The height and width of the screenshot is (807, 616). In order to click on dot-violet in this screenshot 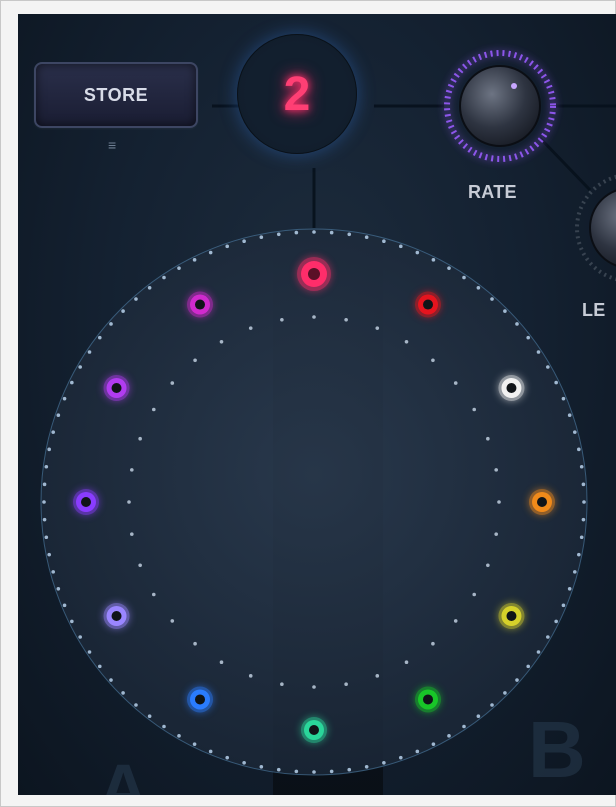, I will do `click(86, 502)`.